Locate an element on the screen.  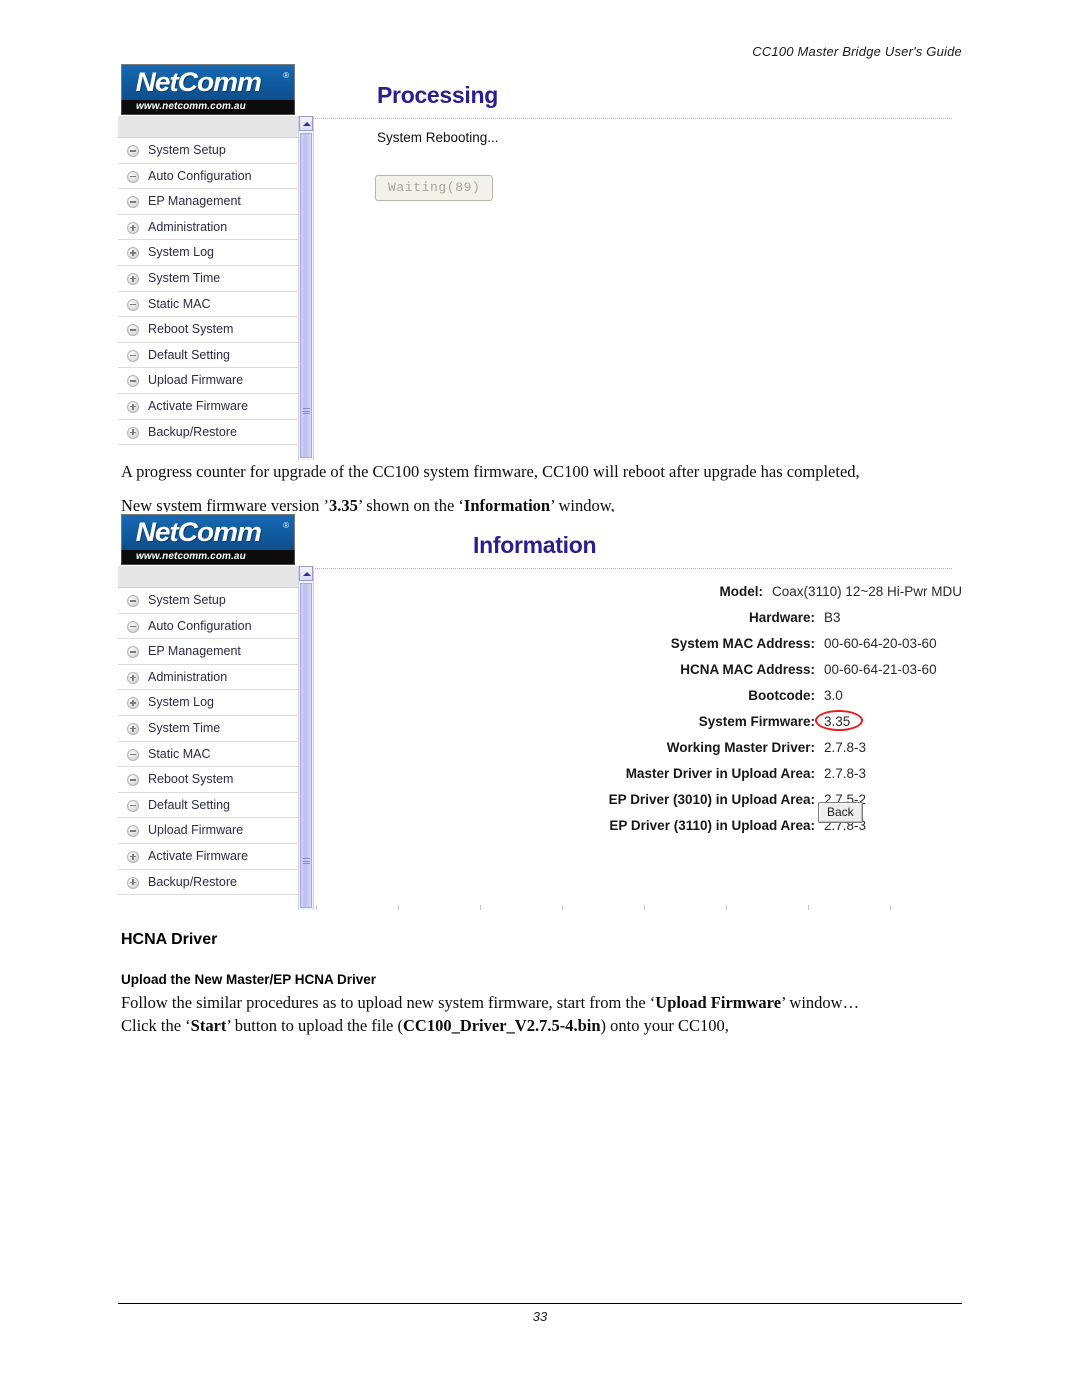
info-value: 3.0 is located at coordinates (833, 695).